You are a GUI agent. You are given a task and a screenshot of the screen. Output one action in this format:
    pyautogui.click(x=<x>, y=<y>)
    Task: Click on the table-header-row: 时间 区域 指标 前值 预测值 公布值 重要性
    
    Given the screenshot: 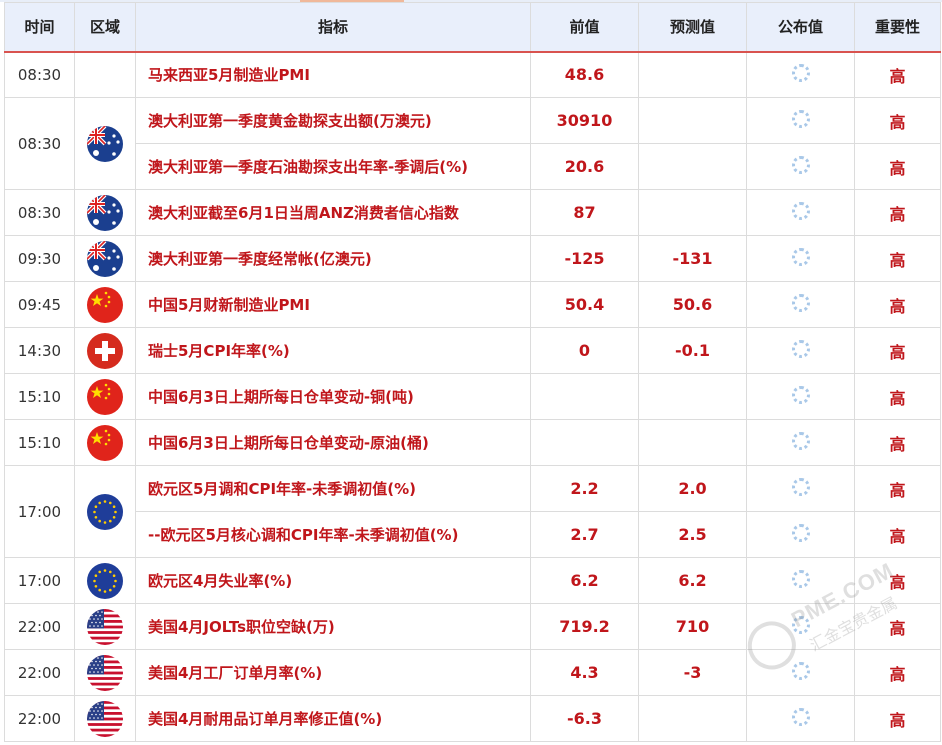 What is the action you would take?
    pyautogui.click(x=472, y=27)
    